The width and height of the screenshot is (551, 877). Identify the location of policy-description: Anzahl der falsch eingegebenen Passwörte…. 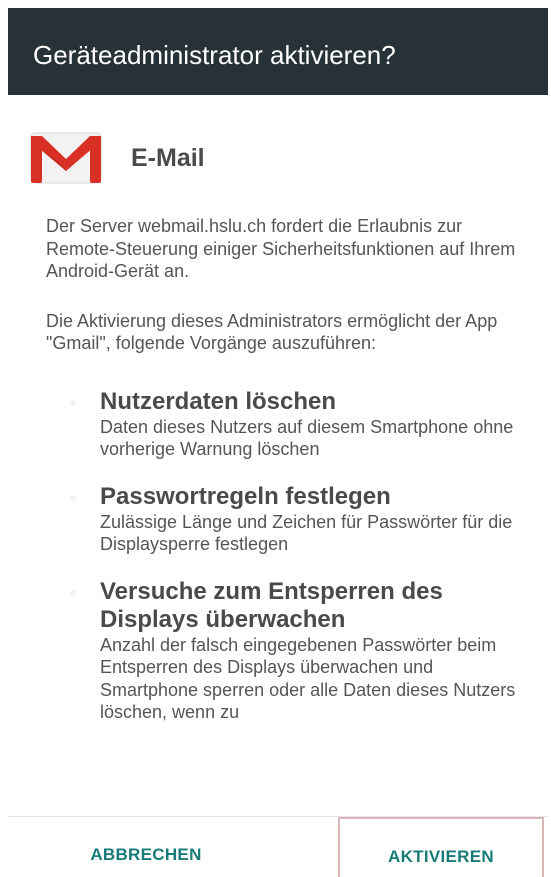
(308, 678).